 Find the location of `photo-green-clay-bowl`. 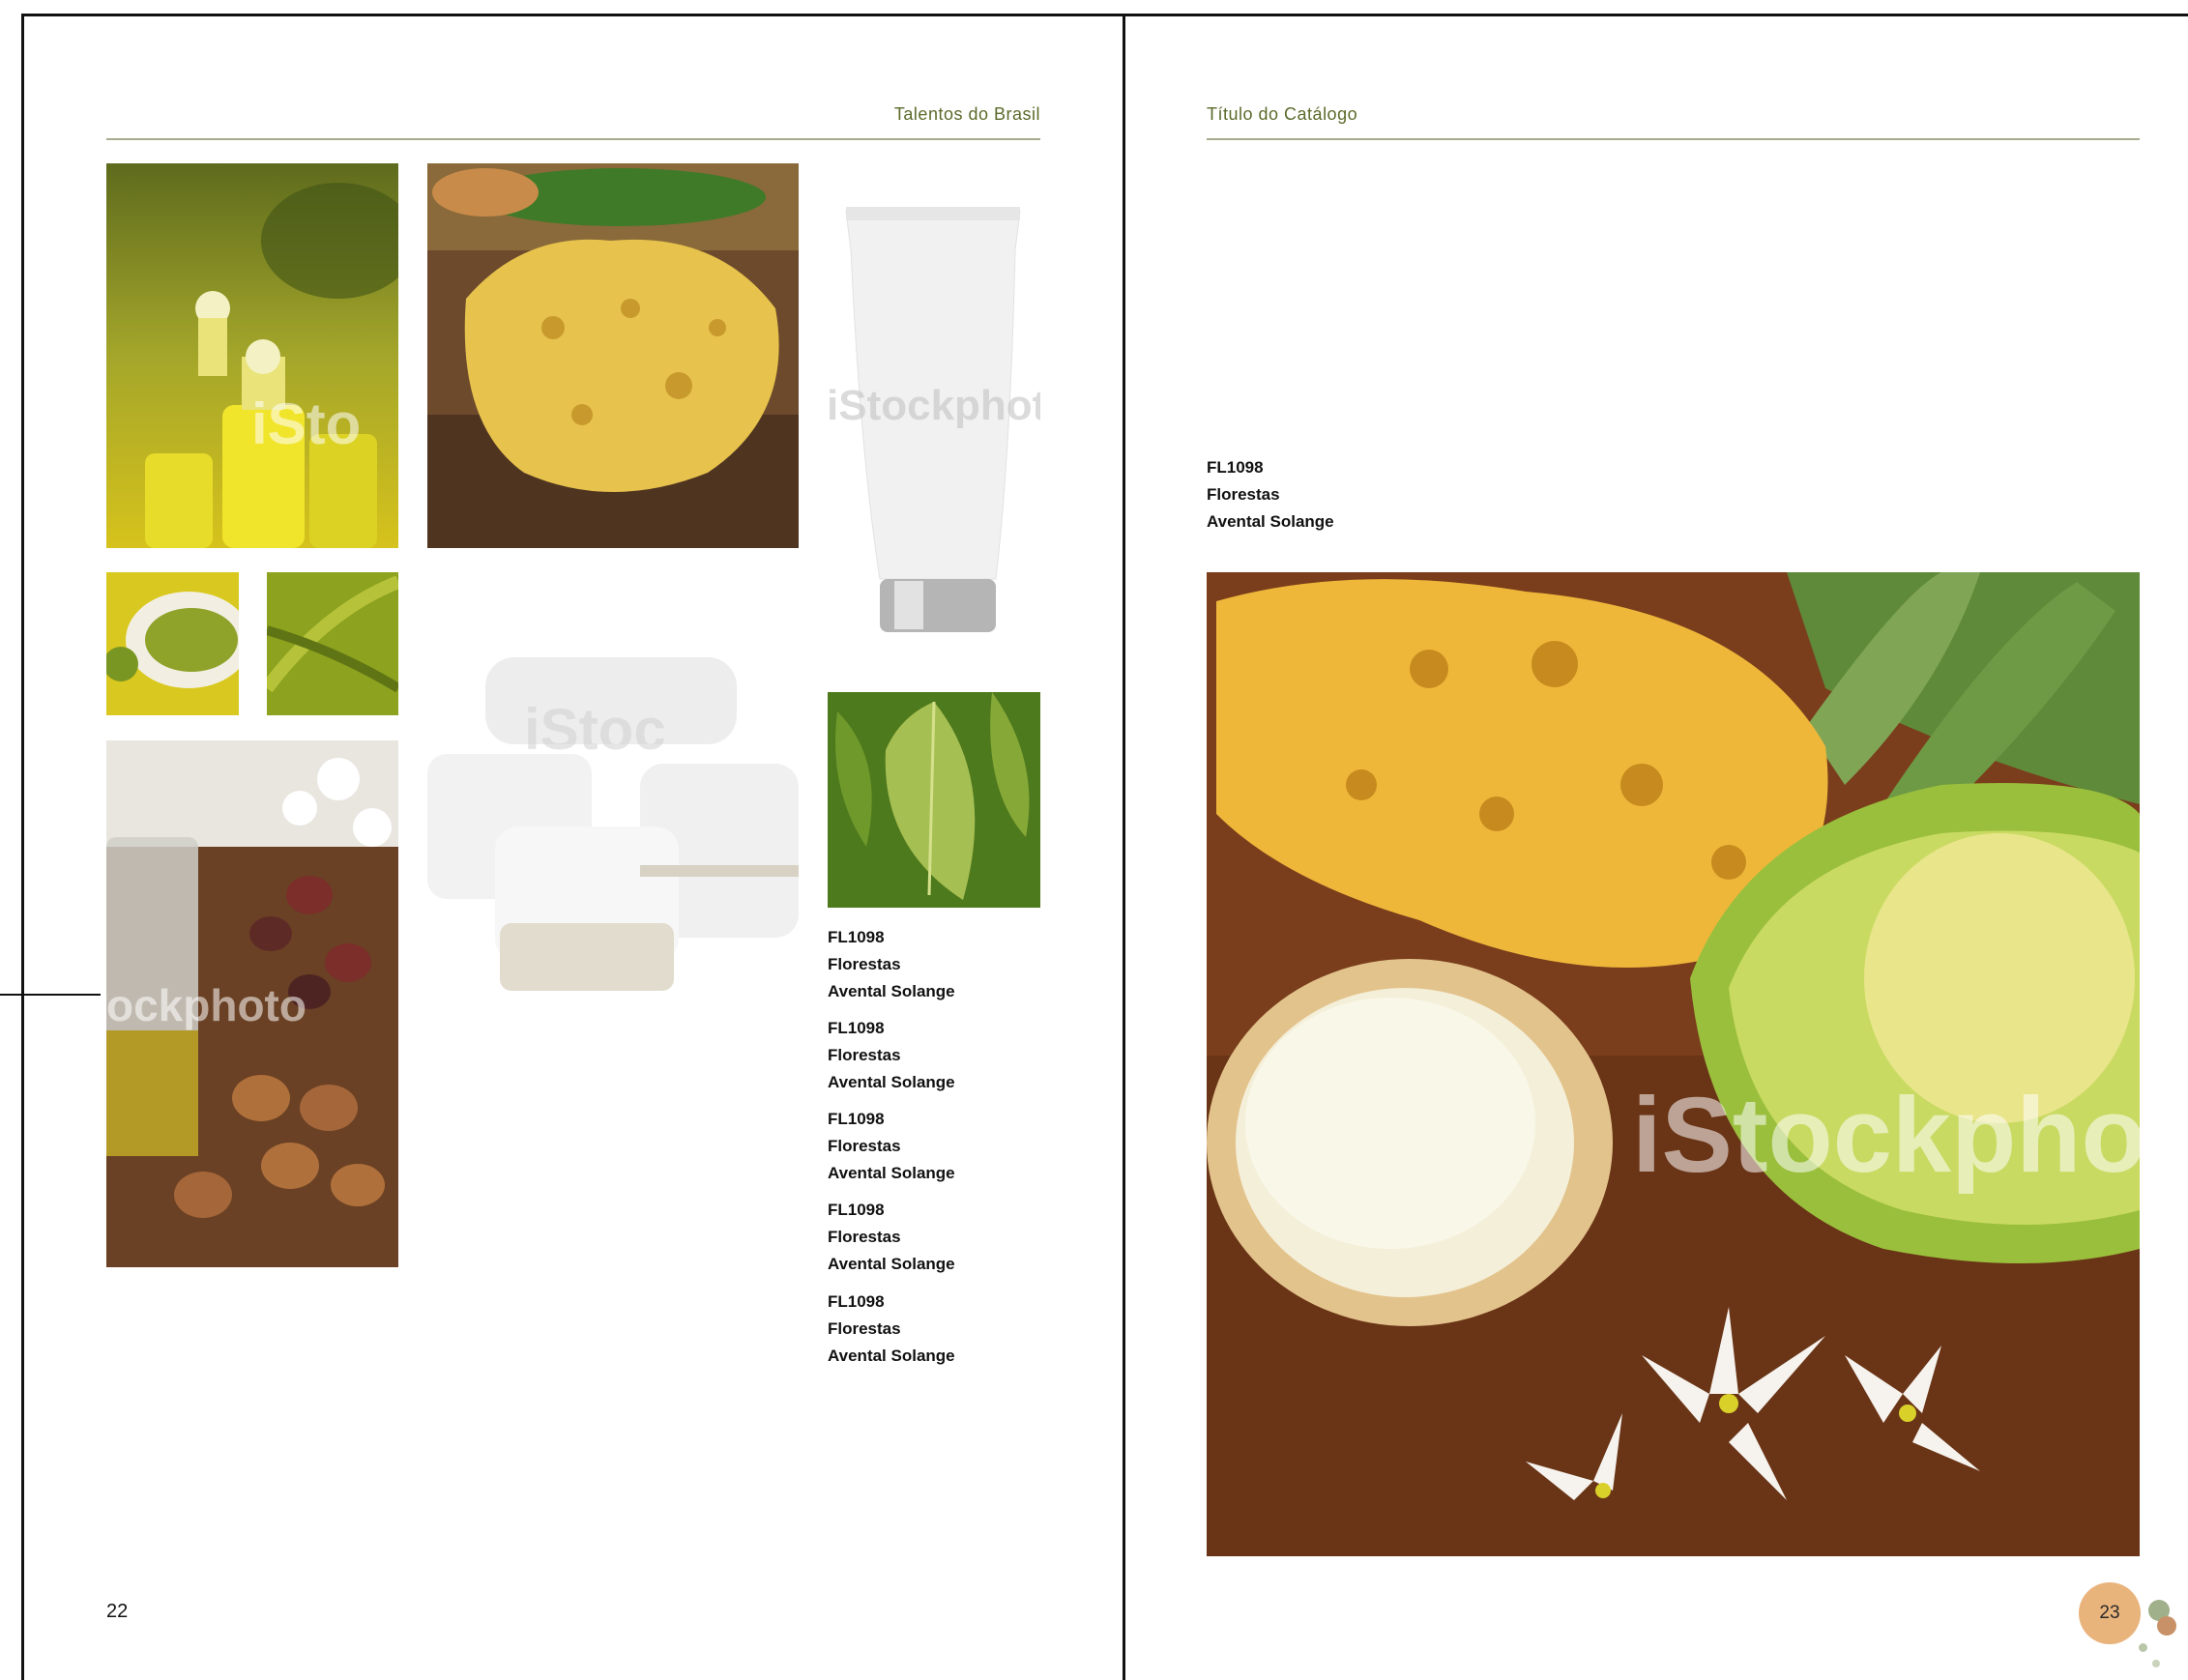

photo-green-clay-bowl is located at coordinates (172, 643).